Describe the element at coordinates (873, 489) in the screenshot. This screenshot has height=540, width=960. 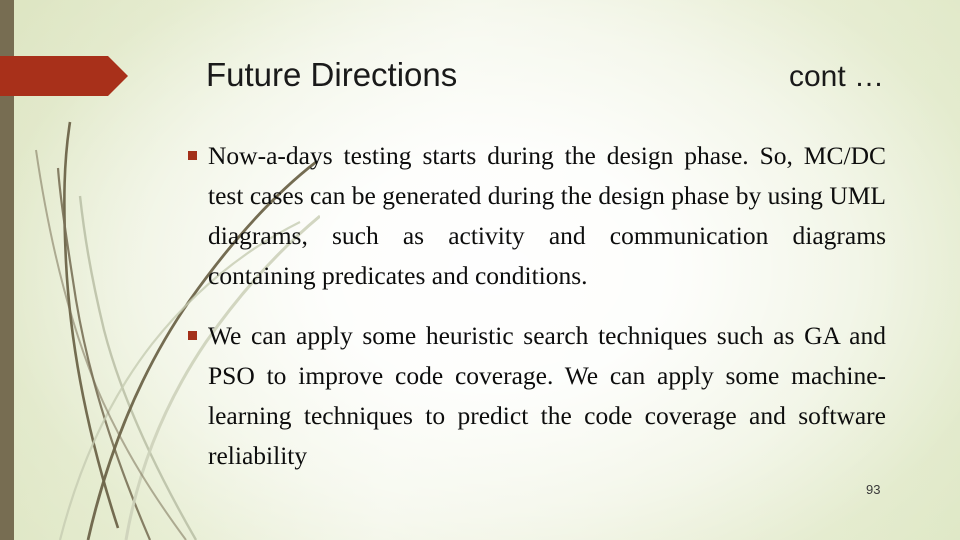
I see `slide-number: 93` at that location.